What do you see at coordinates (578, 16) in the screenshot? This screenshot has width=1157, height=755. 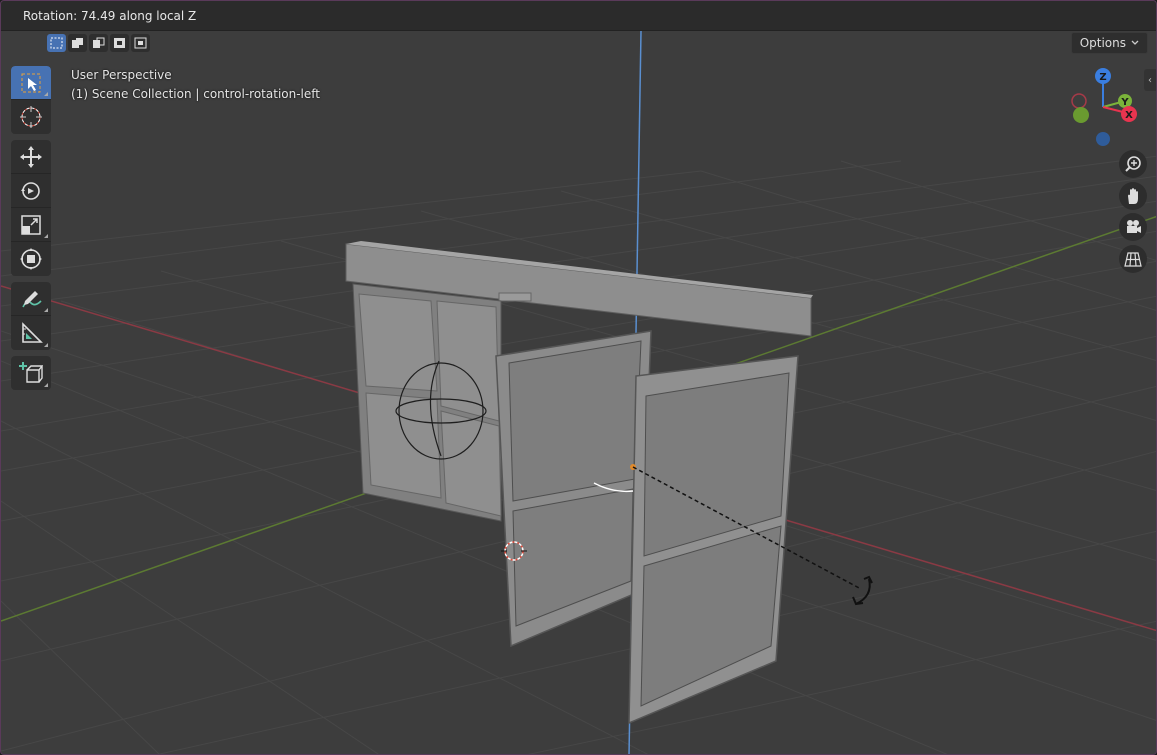 I see `status-header: Rotation: 74.49 along local Z` at bounding box center [578, 16].